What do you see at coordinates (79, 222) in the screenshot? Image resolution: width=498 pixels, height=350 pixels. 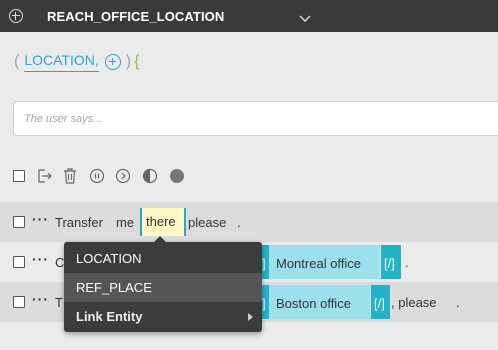 I see `word: Transfer` at bounding box center [79, 222].